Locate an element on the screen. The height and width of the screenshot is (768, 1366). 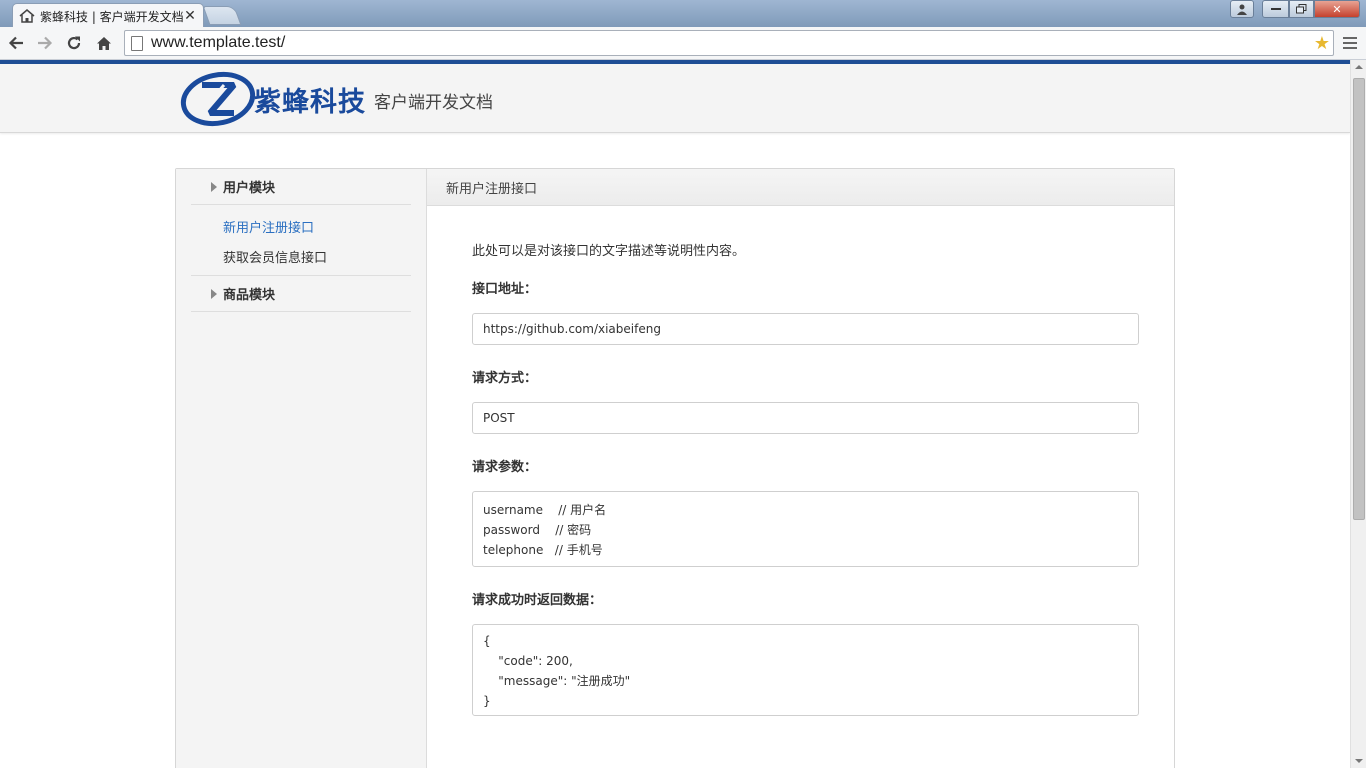
response-line: "code": 200, is located at coordinates (528, 661).